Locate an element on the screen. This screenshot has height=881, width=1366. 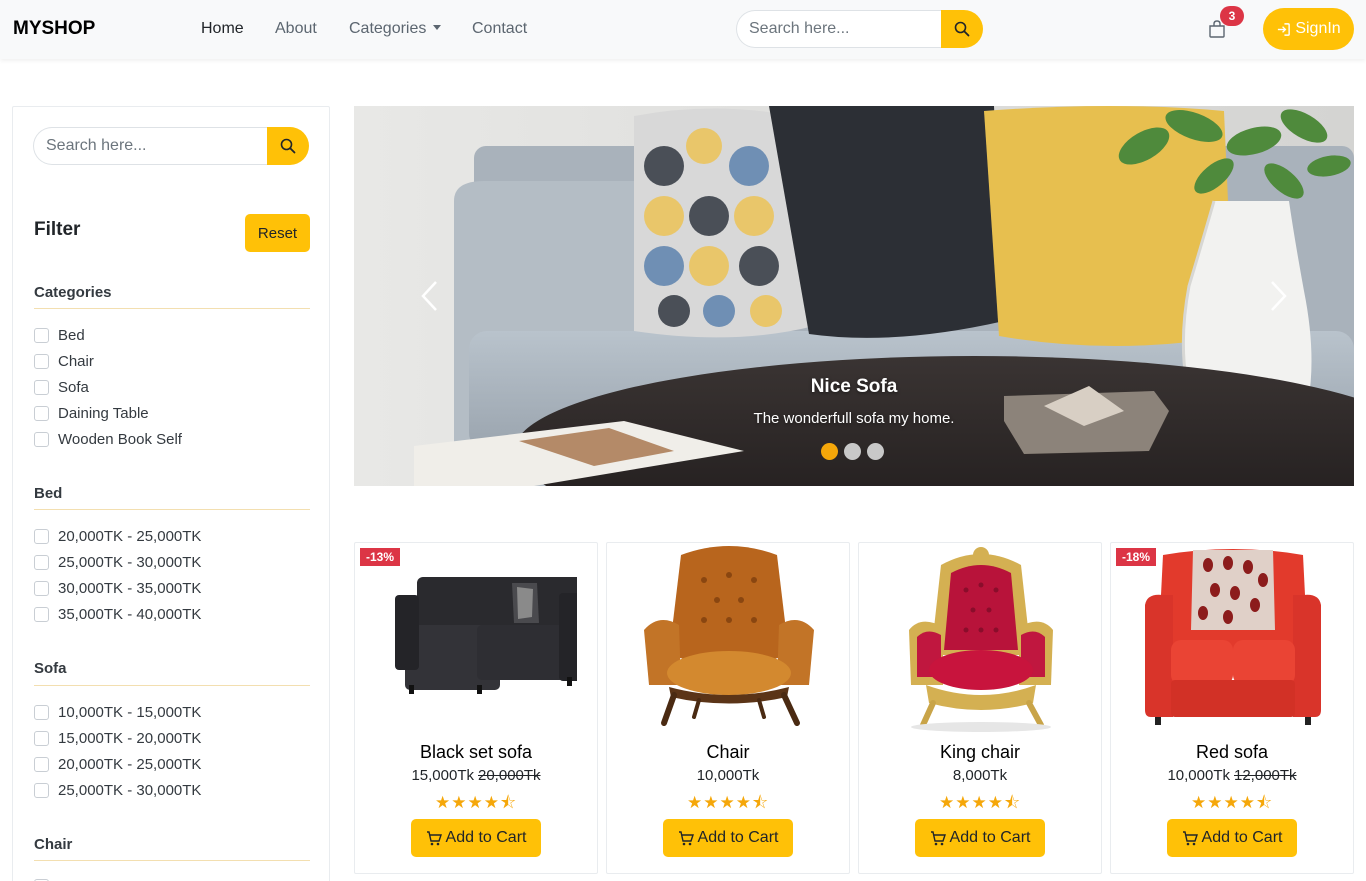
filter-checkbox-item: Sofa is located at coordinates (61, 387).